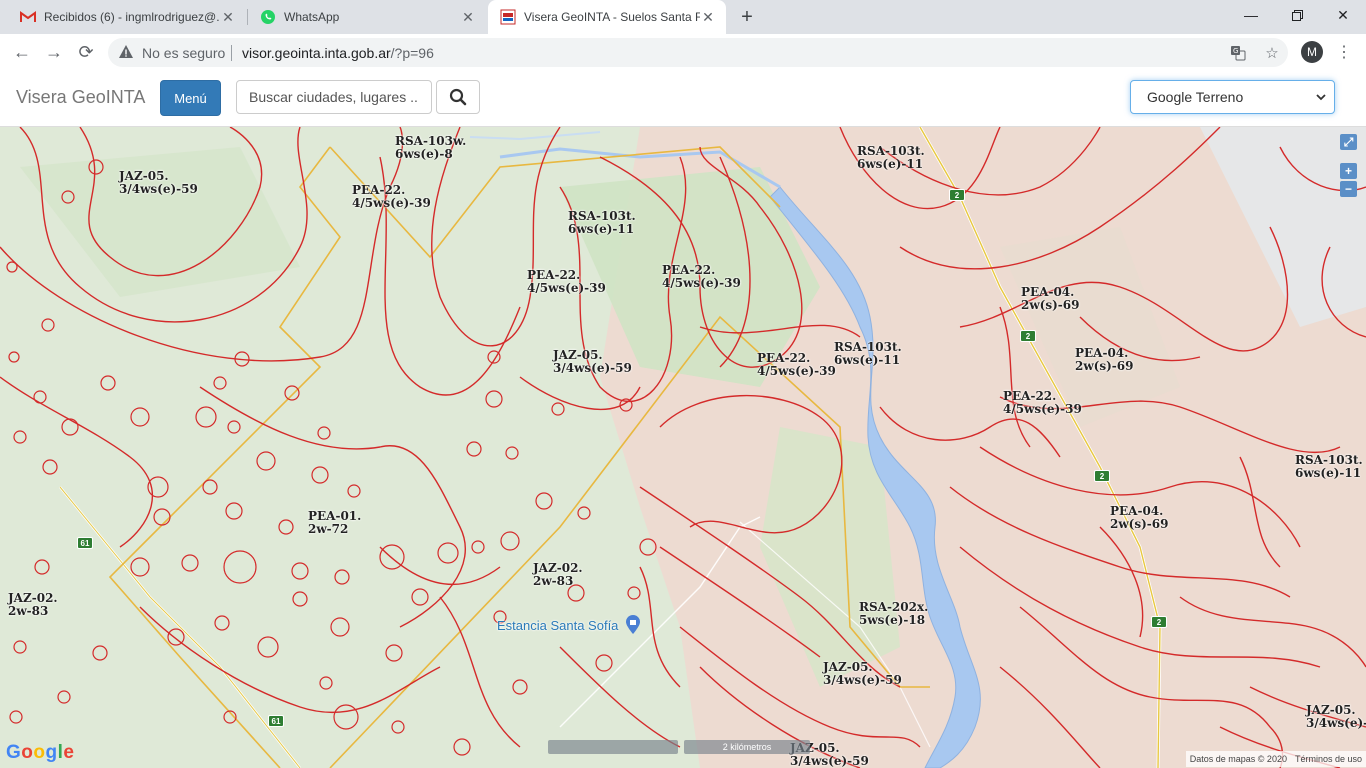 This screenshot has width=1366, height=768. I want to click on url-host: visor.geointa.inta.gob.ar, so click(316, 53).